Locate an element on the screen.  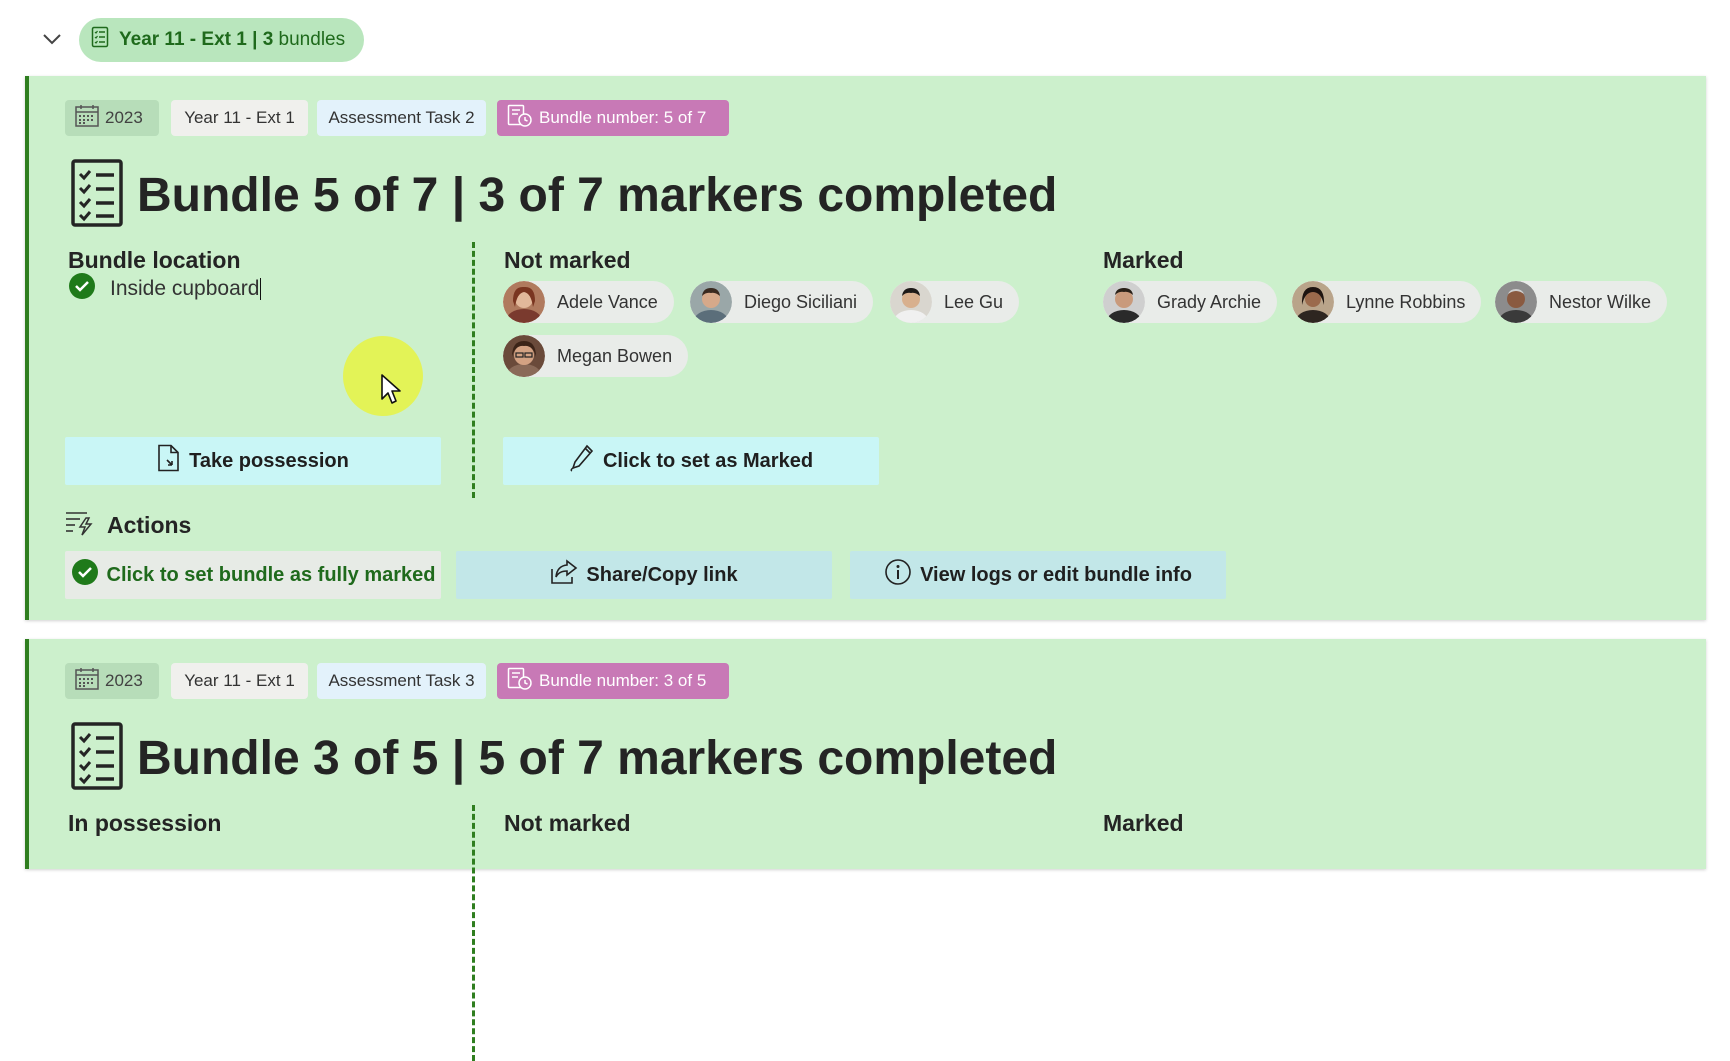
marker-chip: Megan Bowen is located at coordinates (596, 356).